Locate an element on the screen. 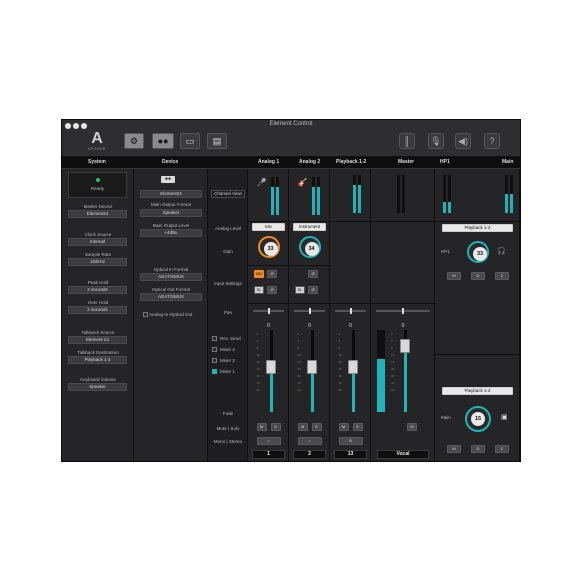 The width and height of the screenshot is (580, 580). phantom-power-button: 48V is located at coordinates (259, 274).